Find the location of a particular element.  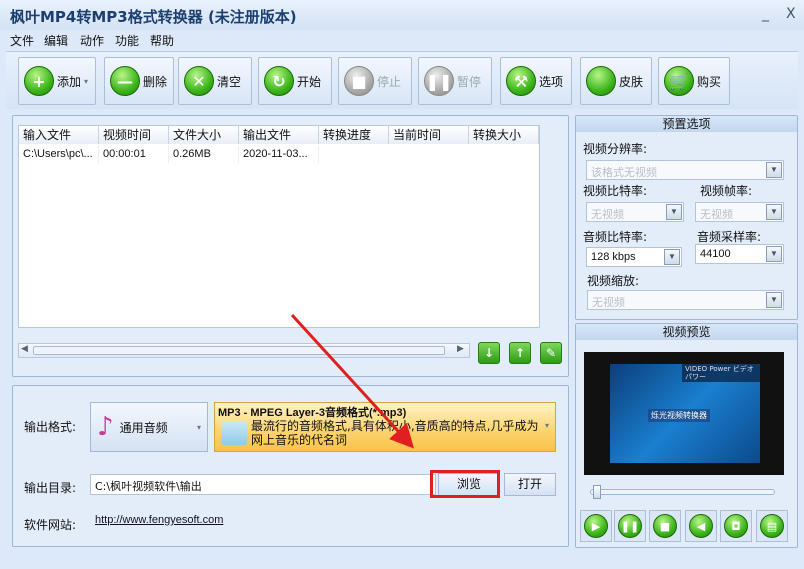

resolution-select: 该格式无视频 ▼ is located at coordinates (685, 170).